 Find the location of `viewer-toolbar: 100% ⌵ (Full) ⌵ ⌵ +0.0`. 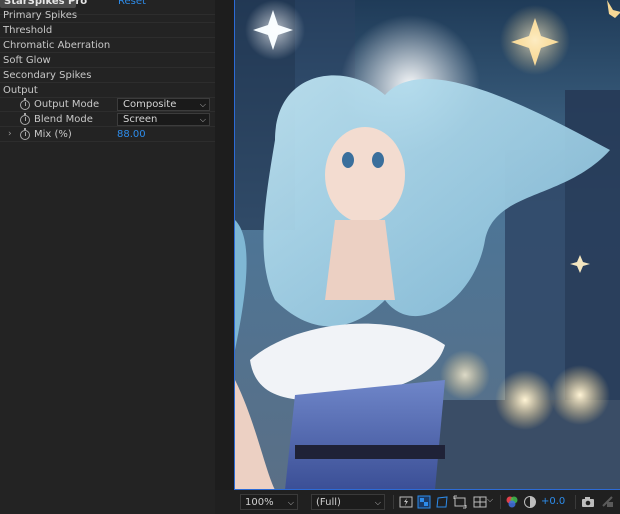

viewer-toolbar: 100% ⌵ (Full) ⌵ ⌵ +0.0 is located at coordinates (417, 502).